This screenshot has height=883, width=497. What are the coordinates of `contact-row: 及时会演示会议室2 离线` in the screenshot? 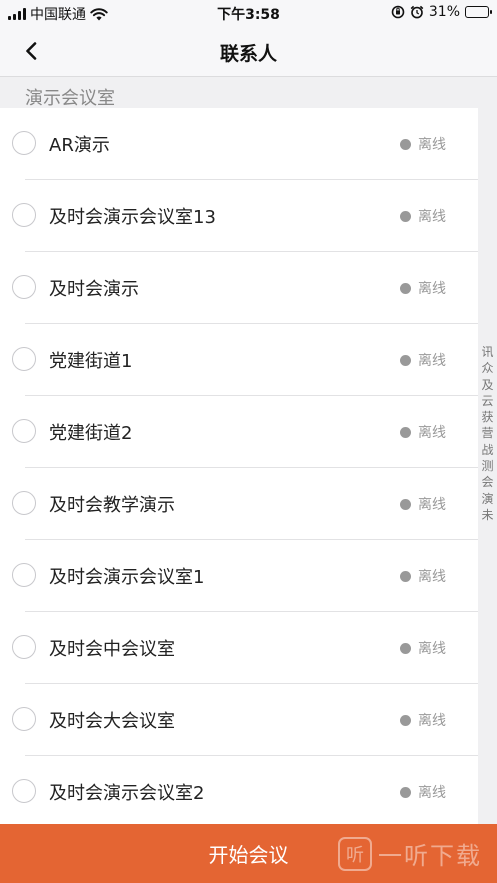 It's located at (239, 790).